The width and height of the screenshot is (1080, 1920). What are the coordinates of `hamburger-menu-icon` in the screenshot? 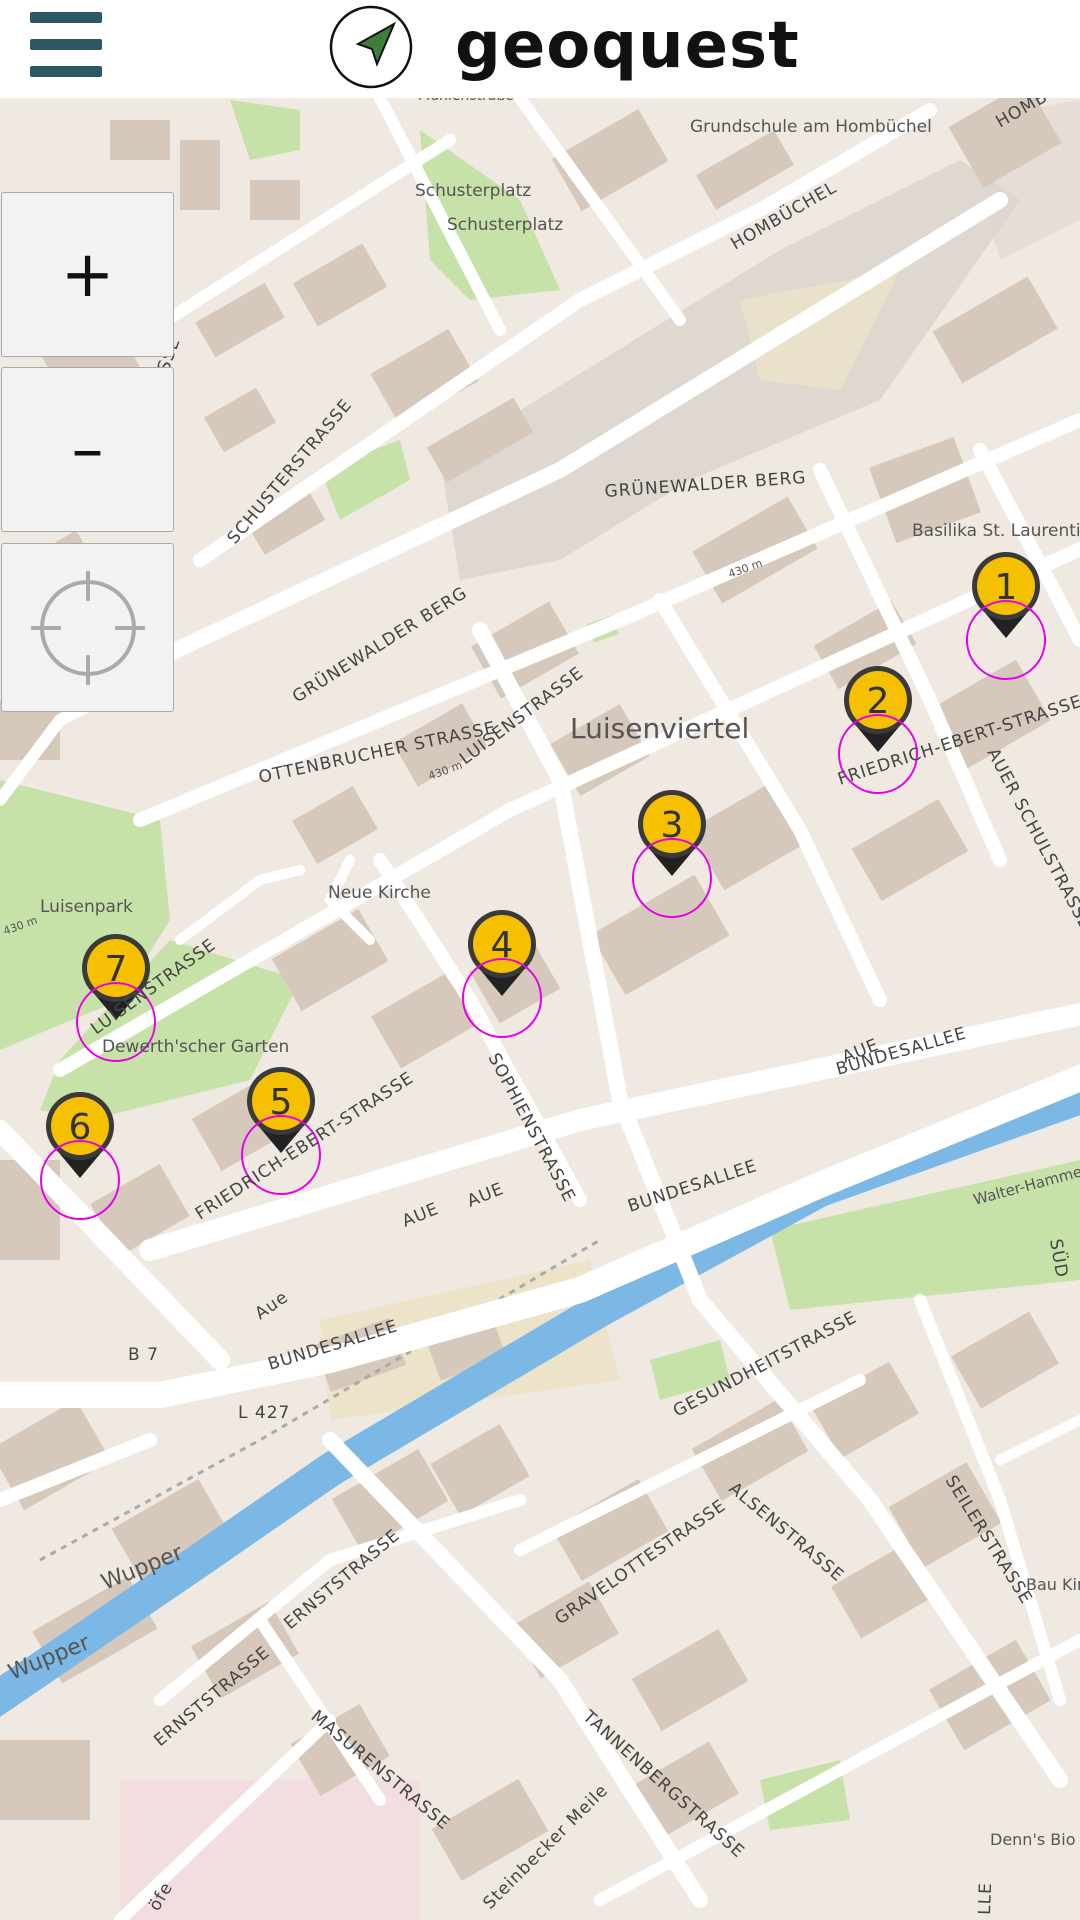 It's located at (65, 45).